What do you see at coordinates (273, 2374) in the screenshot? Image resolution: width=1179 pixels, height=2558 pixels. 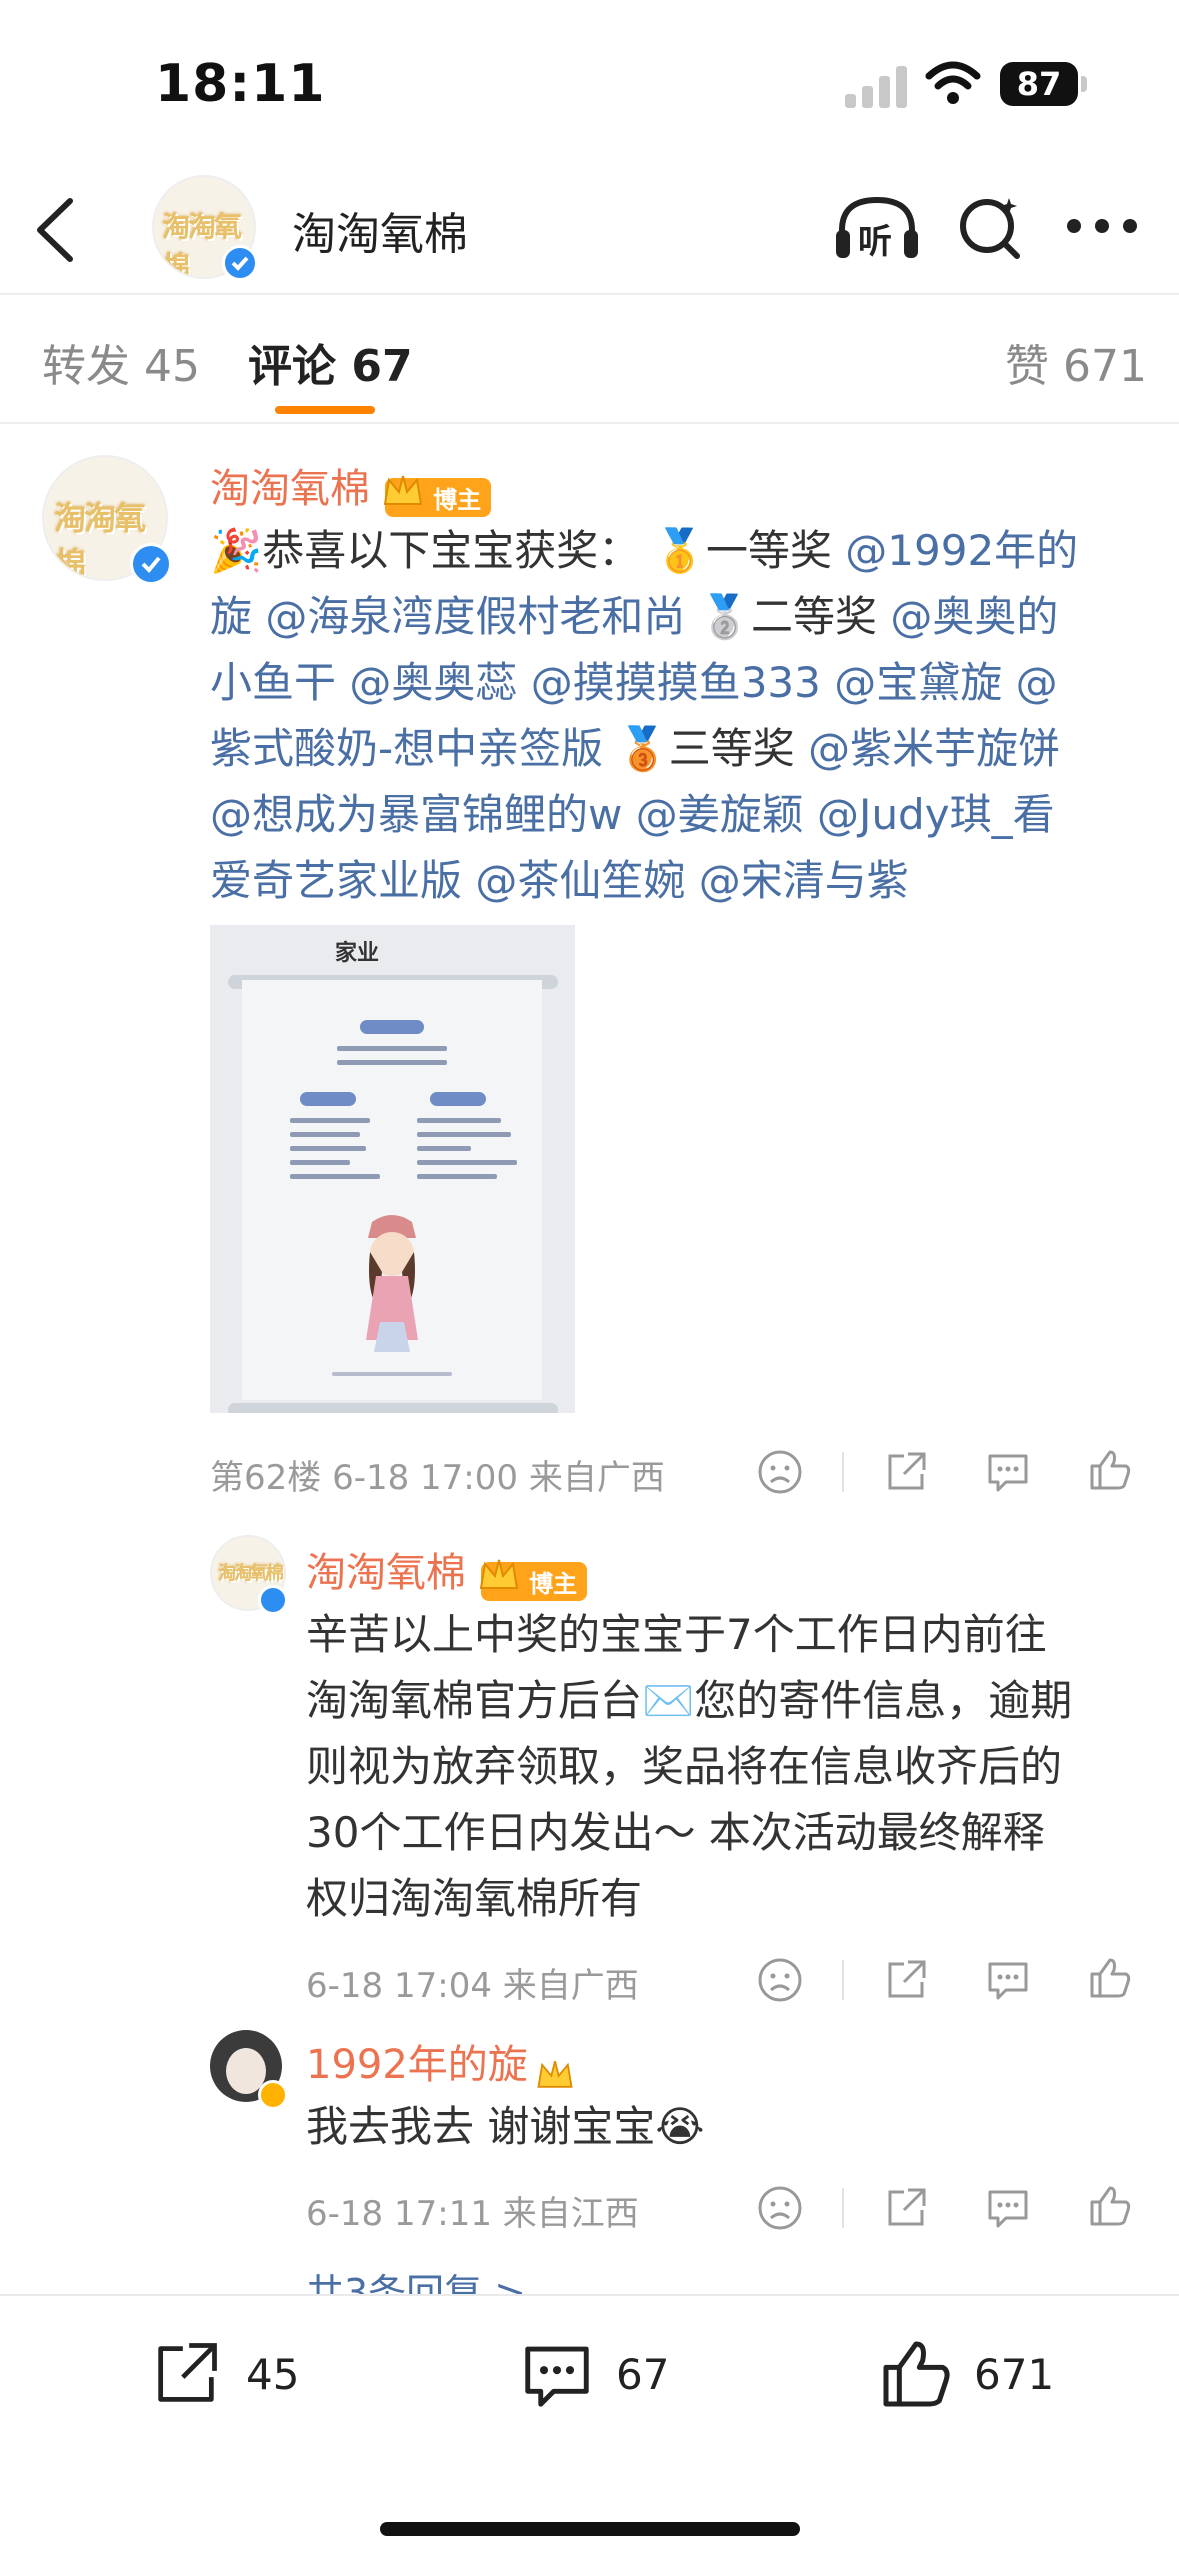 I see `repost-count: 45` at bounding box center [273, 2374].